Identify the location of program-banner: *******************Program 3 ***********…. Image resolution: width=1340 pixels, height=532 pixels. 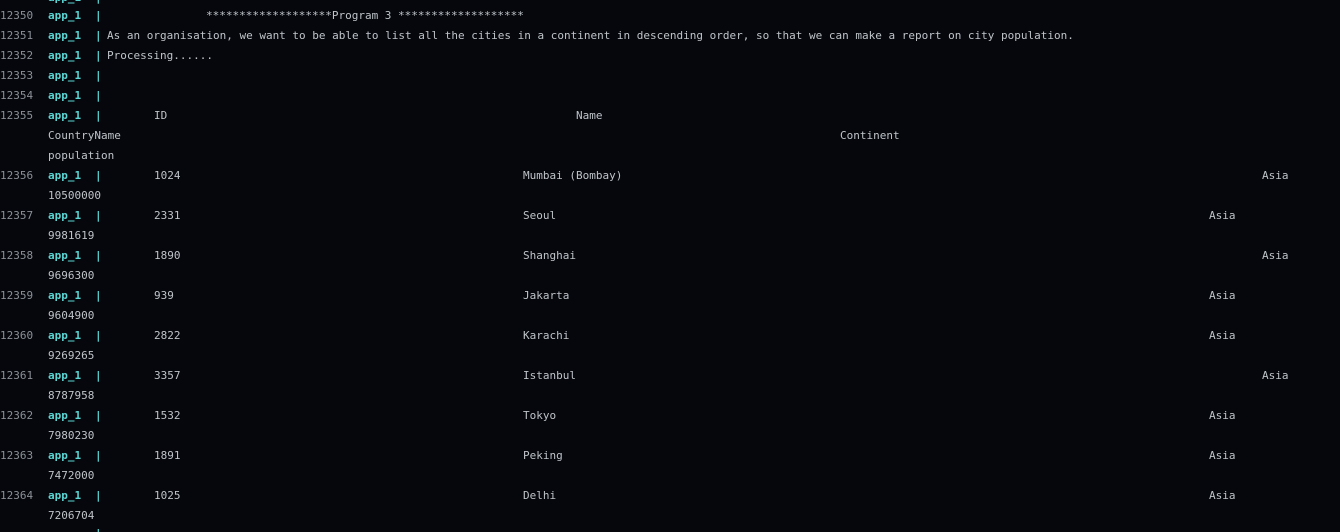
(365, 15).